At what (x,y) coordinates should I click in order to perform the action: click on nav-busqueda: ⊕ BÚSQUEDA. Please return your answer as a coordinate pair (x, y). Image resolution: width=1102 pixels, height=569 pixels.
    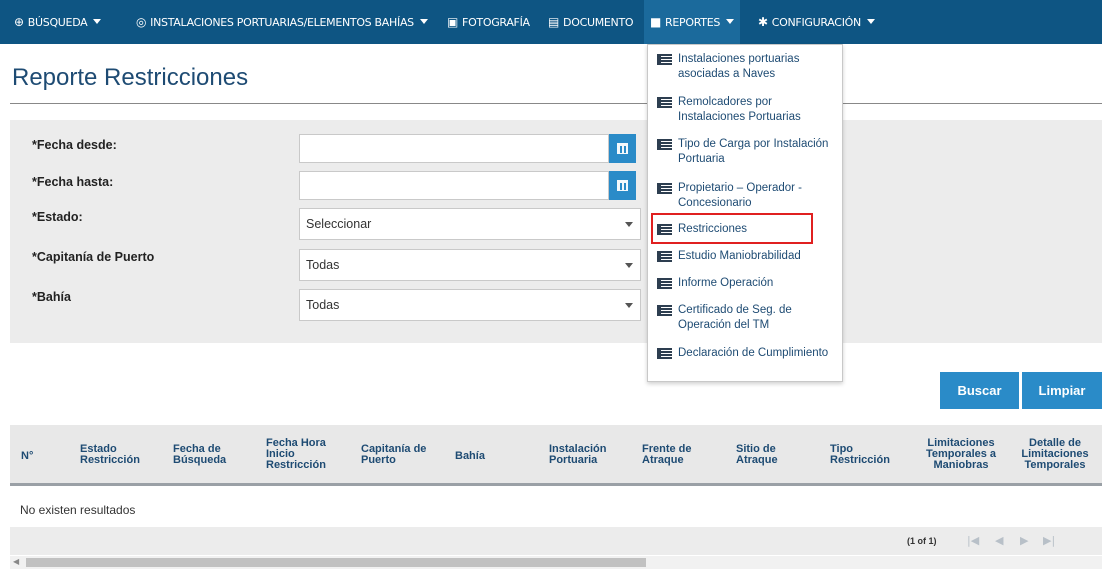
    Looking at the image, I should click on (58, 22).